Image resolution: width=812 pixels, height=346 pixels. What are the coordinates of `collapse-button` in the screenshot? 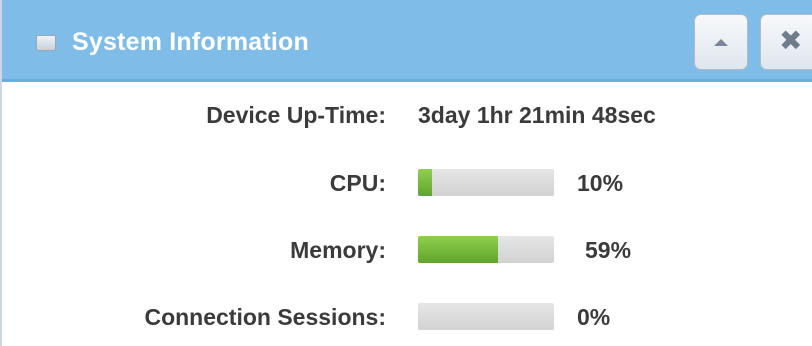 It's located at (721, 42).